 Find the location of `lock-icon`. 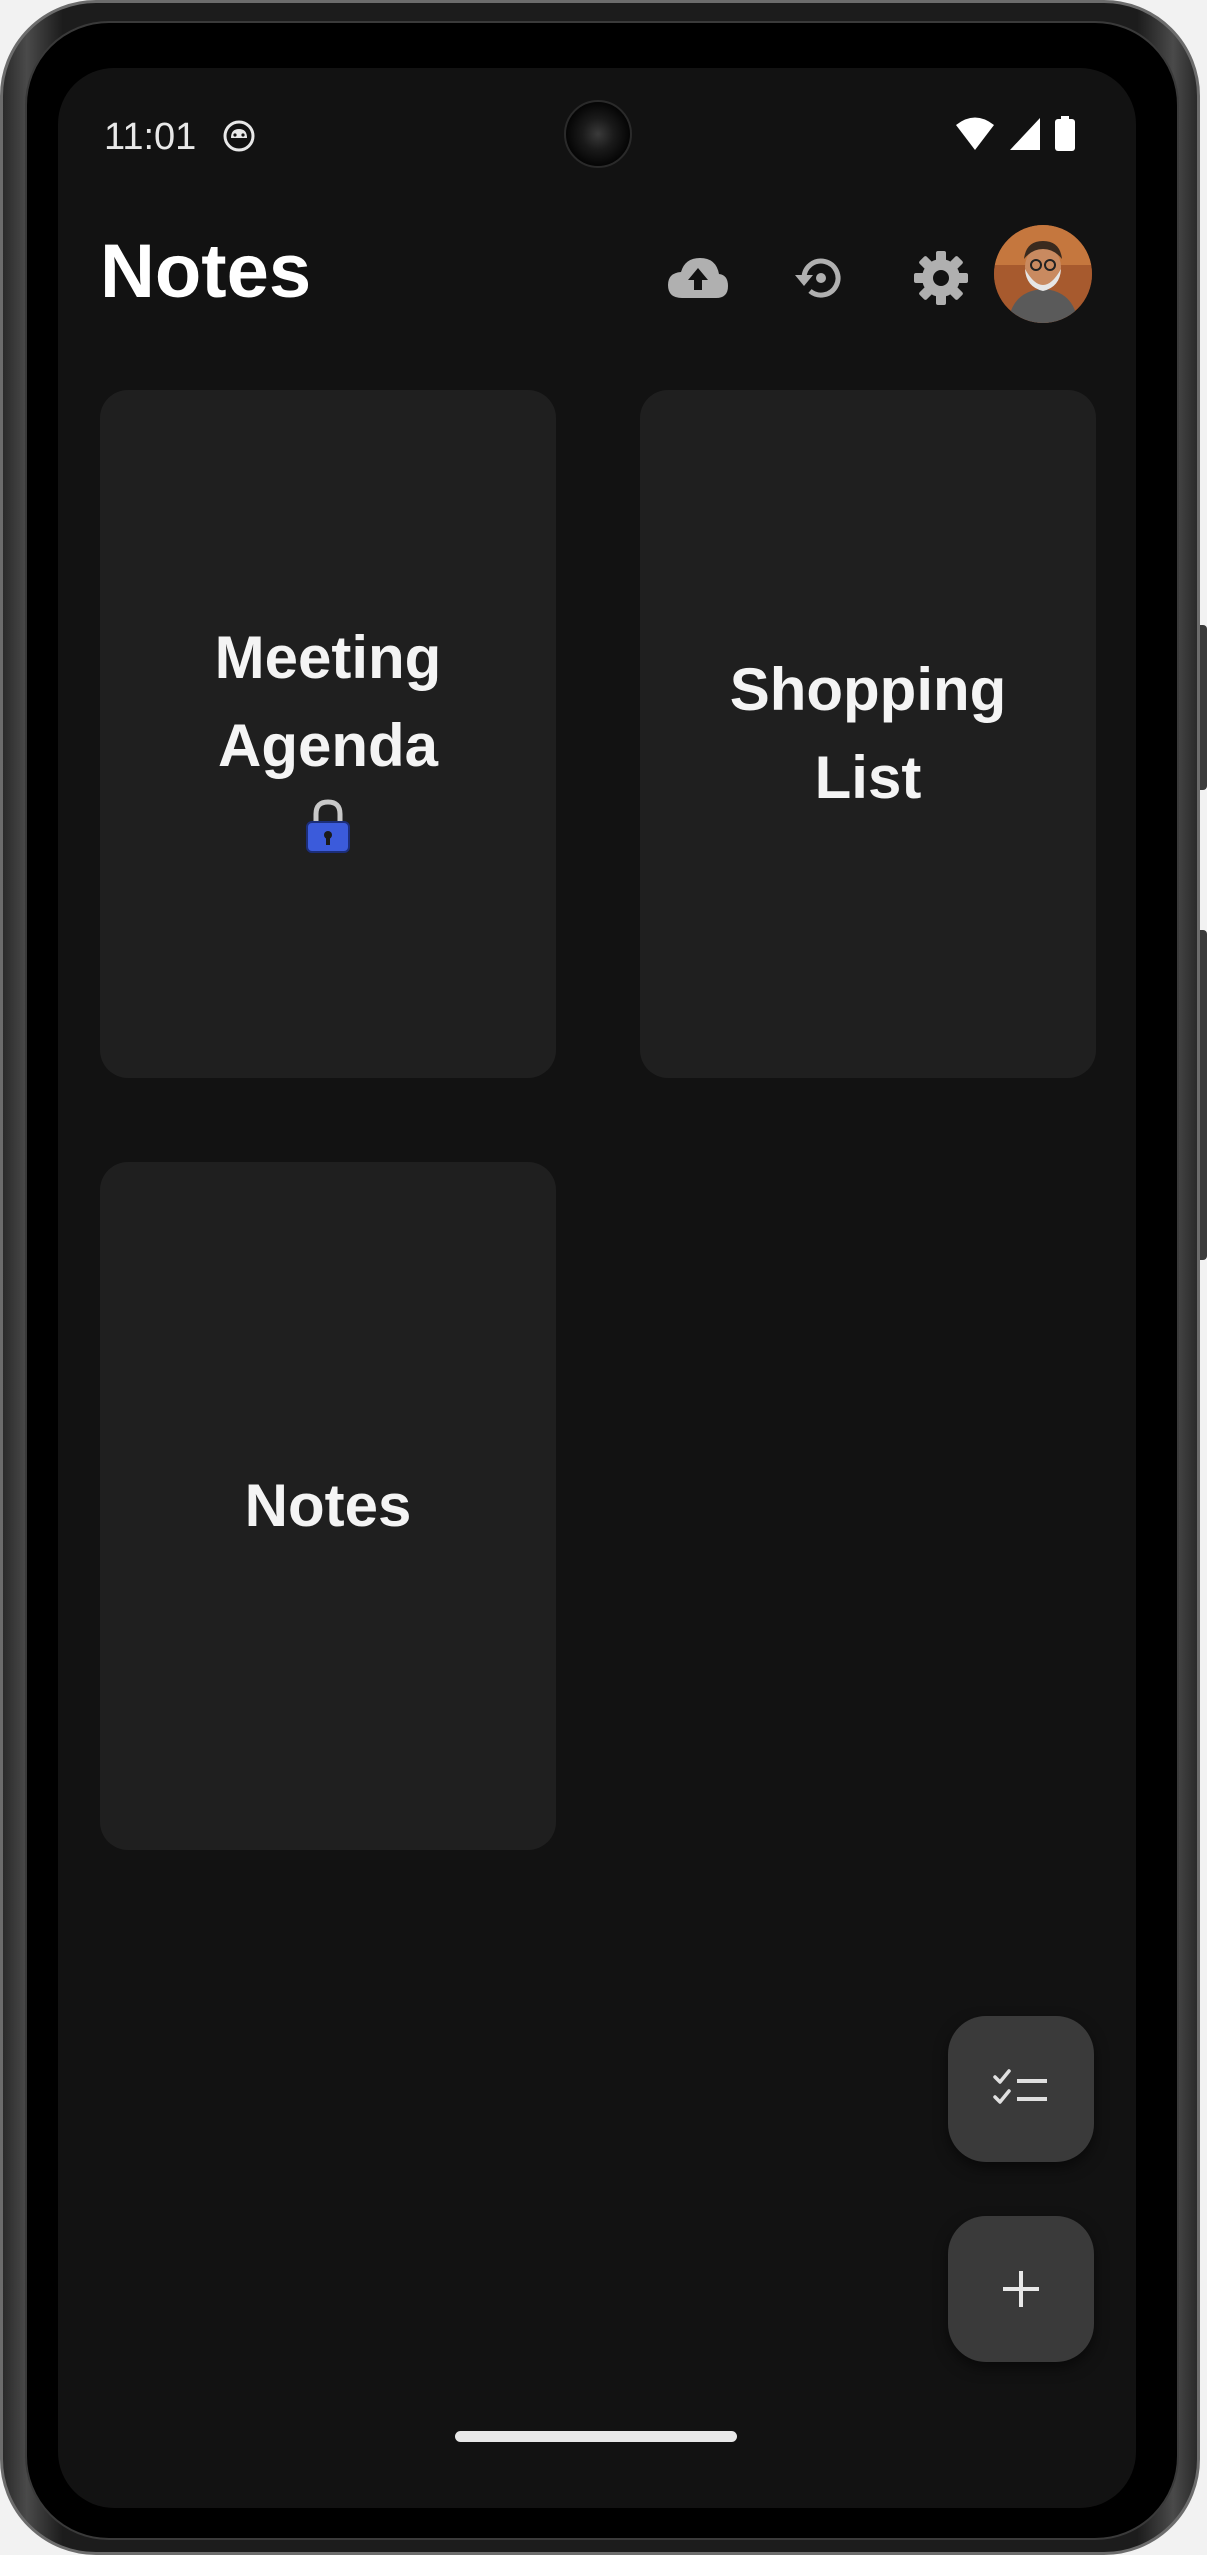

lock-icon is located at coordinates (328, 826).